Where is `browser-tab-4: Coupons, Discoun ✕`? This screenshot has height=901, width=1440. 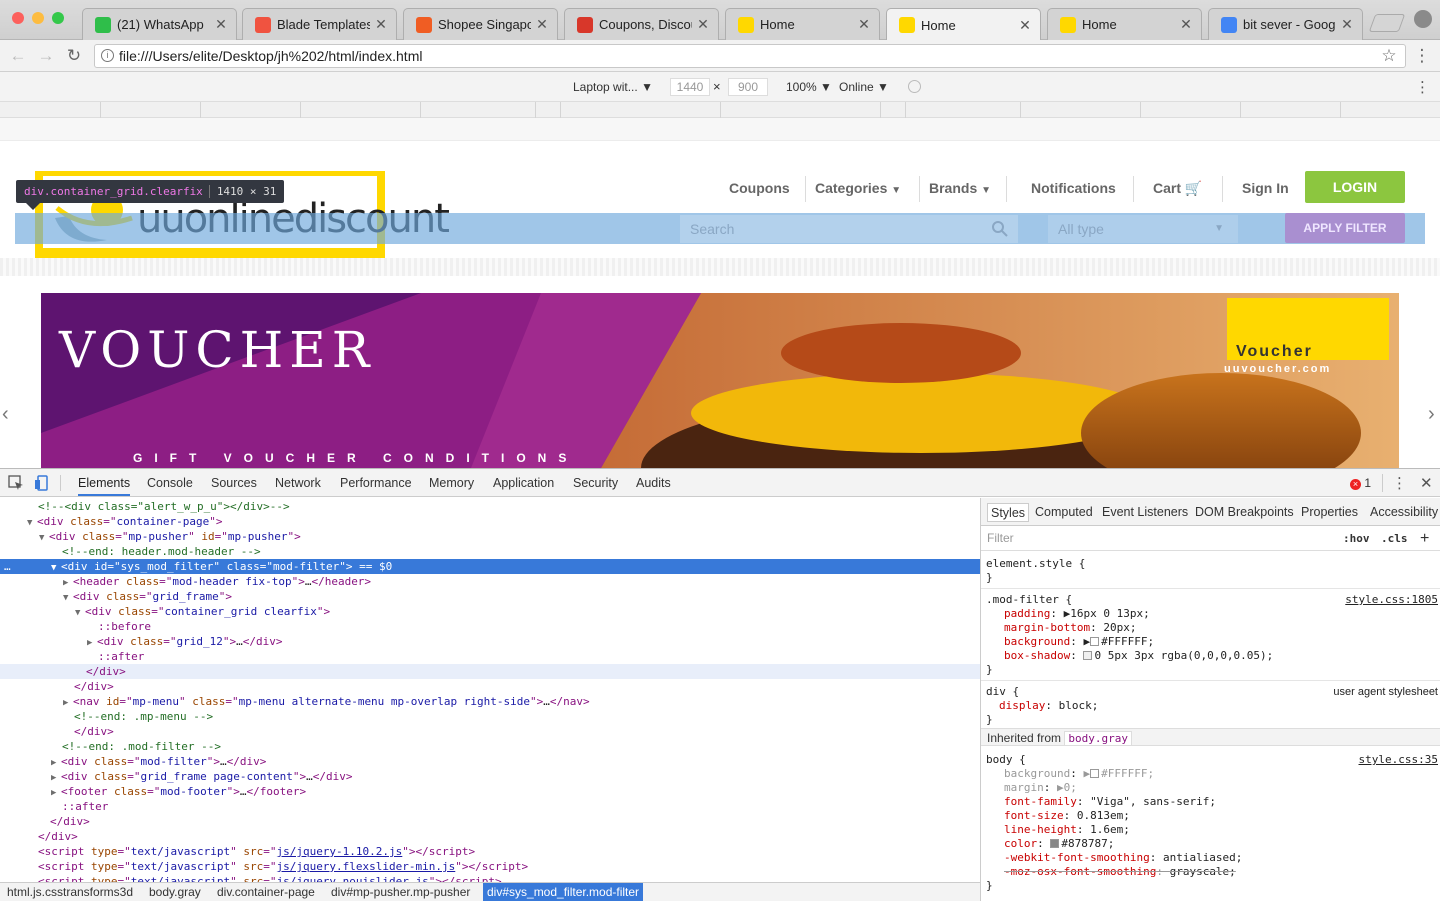
browser-tab-4: Coupons, Discoun ✕ is located at coordinates (641, 24).